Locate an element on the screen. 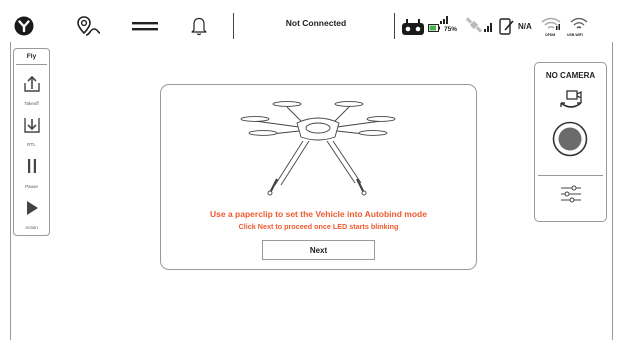  drone-illustration is located at coordinates (318, 148).